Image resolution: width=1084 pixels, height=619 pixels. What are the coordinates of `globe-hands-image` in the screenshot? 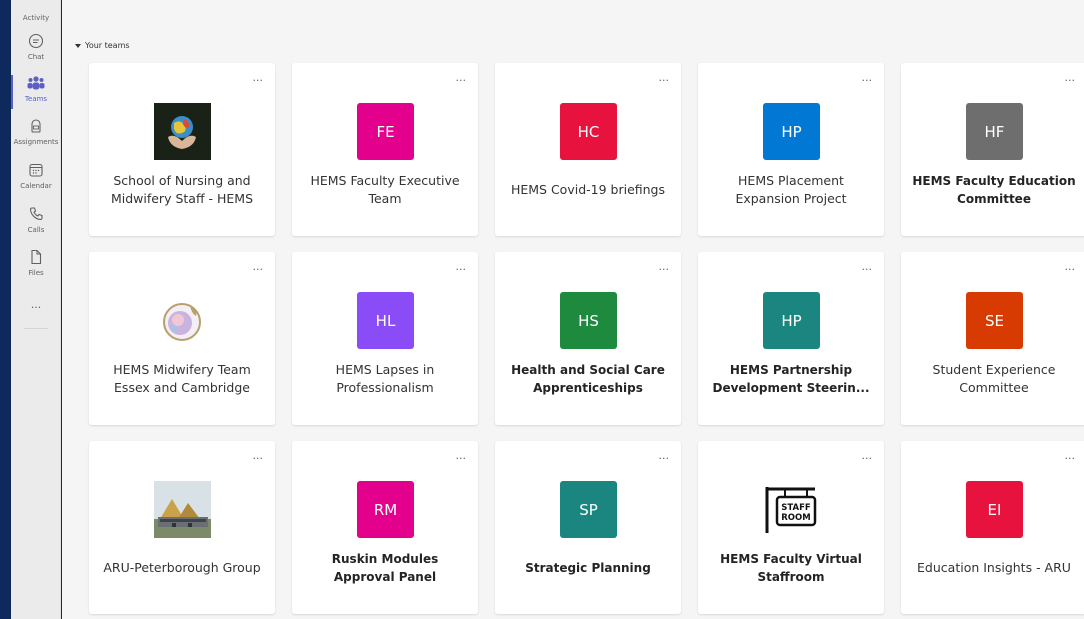 It's located at (182, 131).